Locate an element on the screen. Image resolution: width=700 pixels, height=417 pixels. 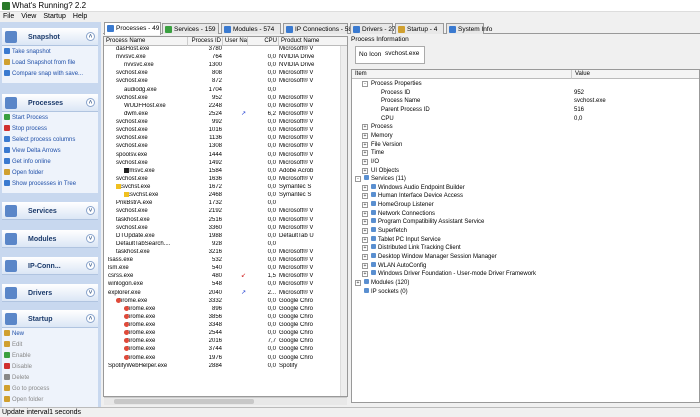
menu-file: File is located at coordinates (9, 16).